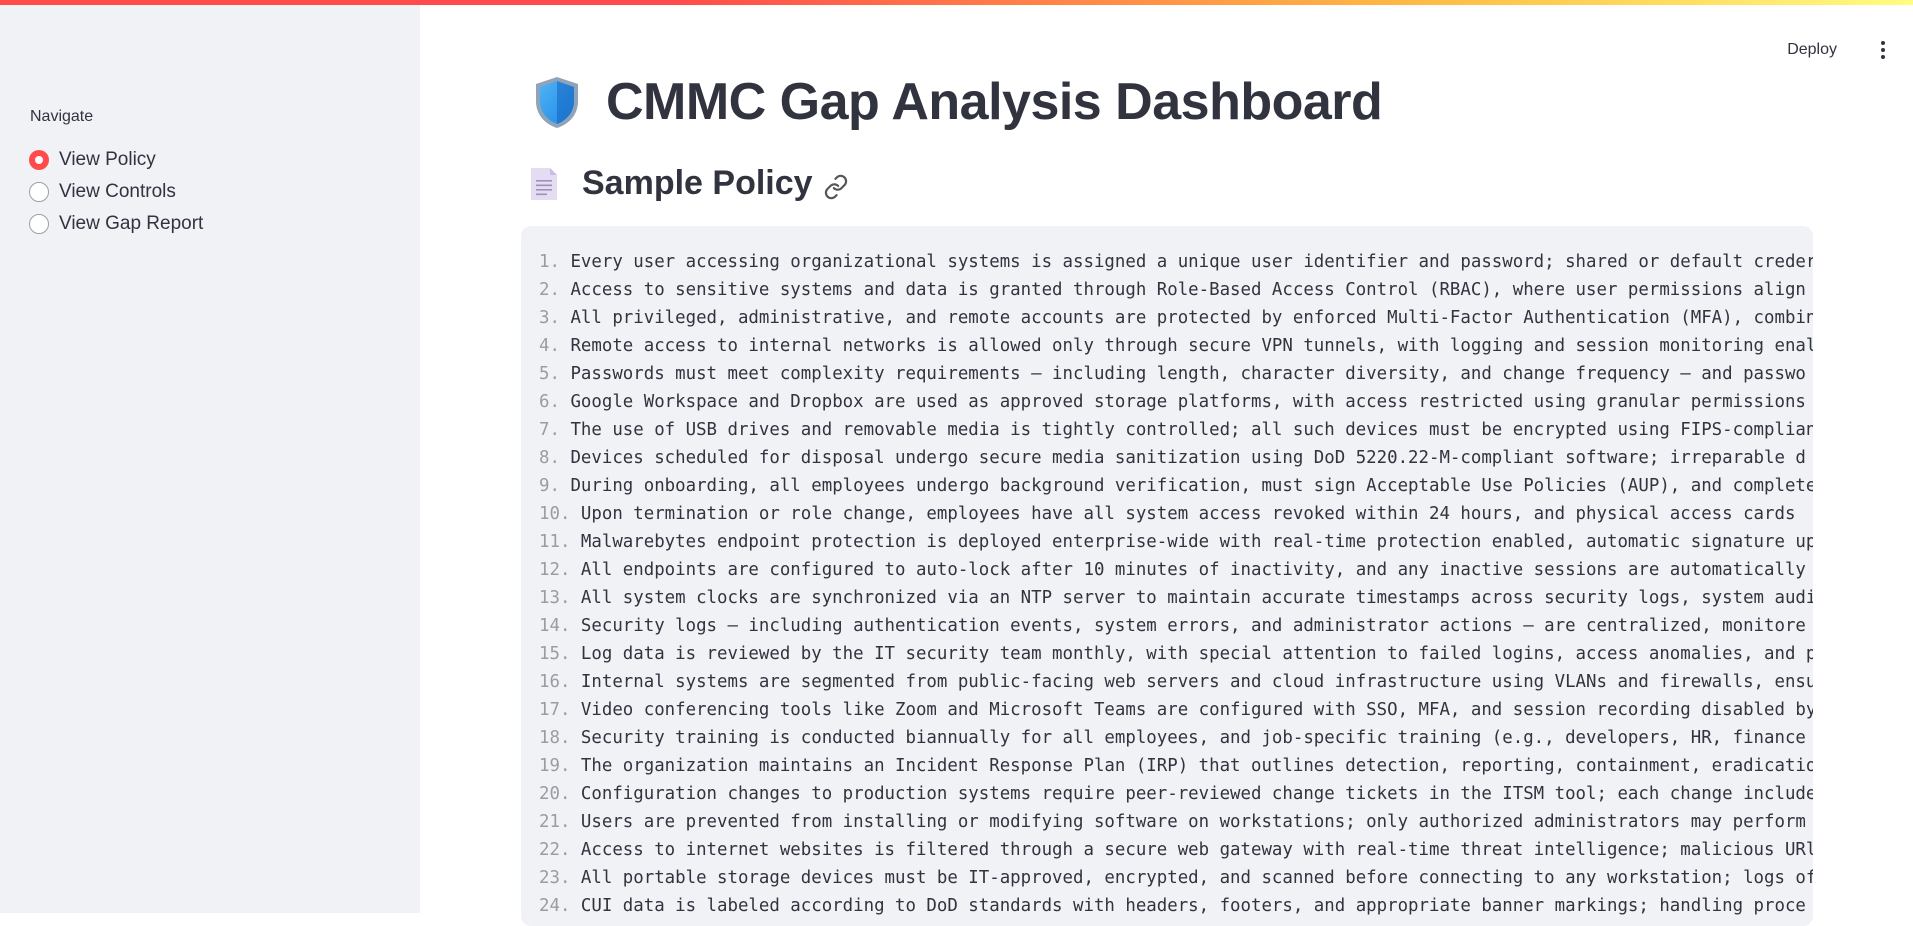 The width and height of the screenshot is (1913, 926). I want to click on radio-option-view-gap-report: View Gap Report, so click(116, 224).